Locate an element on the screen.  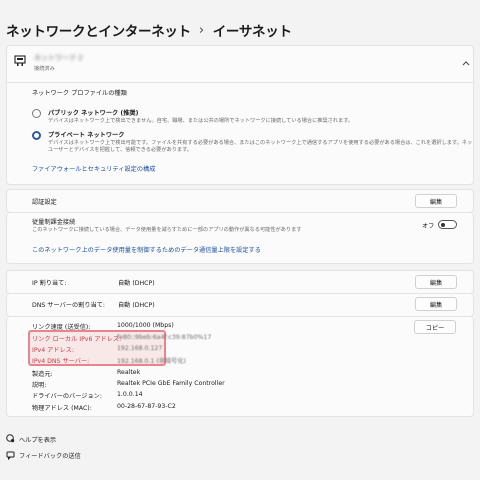
dns-assignment-value: 自動 (DHCP) is located at coordinates (136, 305).